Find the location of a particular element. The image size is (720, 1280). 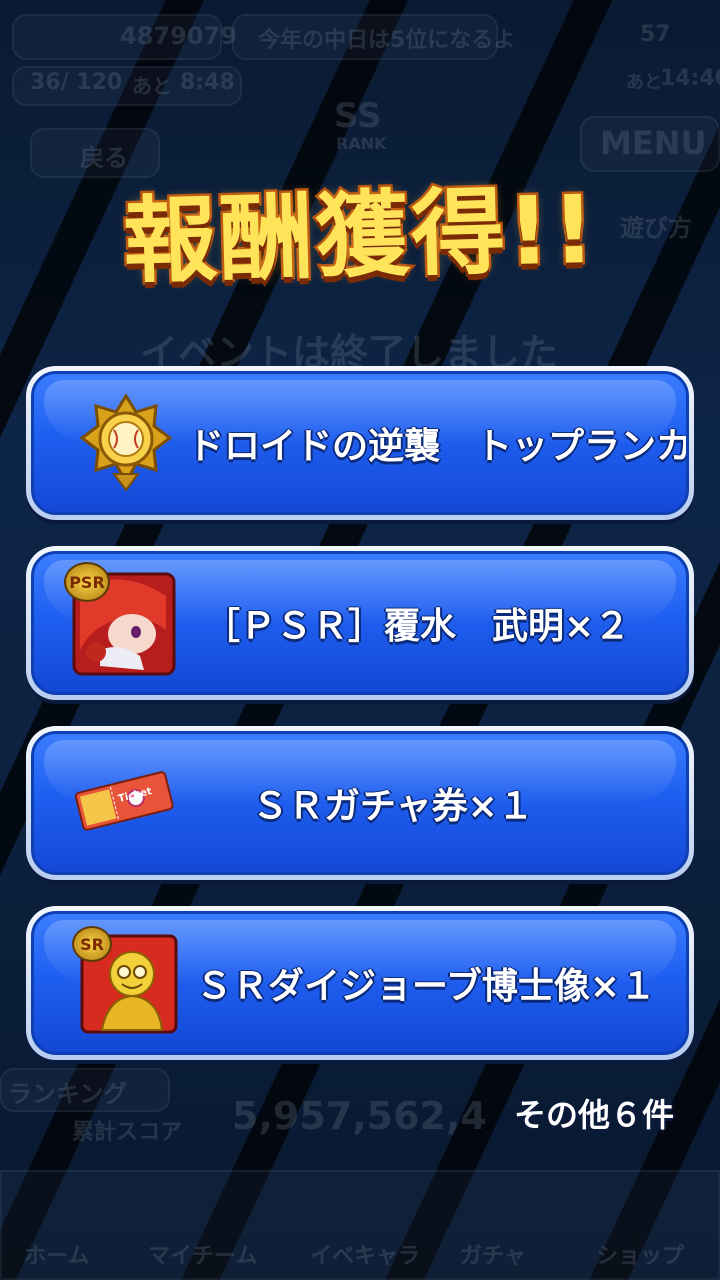

reward-title: 報酬獲得!! is located at coordinates (360, 233).